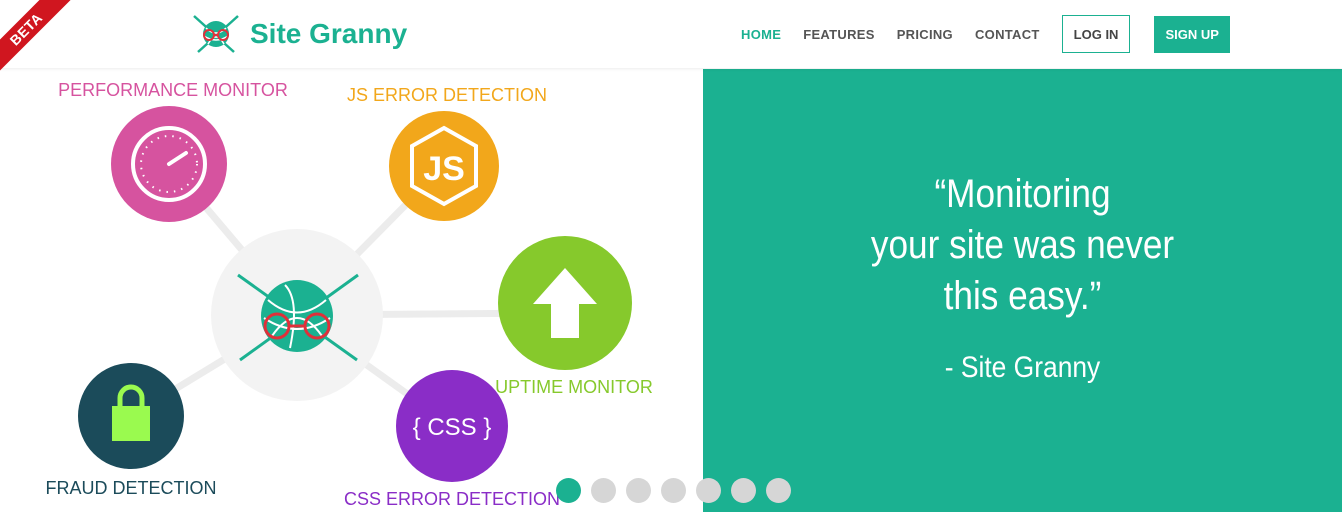 The width and height of the screenshot is (1342, 512). I want to click on yarn-knitting-icon, so click(216, 34).